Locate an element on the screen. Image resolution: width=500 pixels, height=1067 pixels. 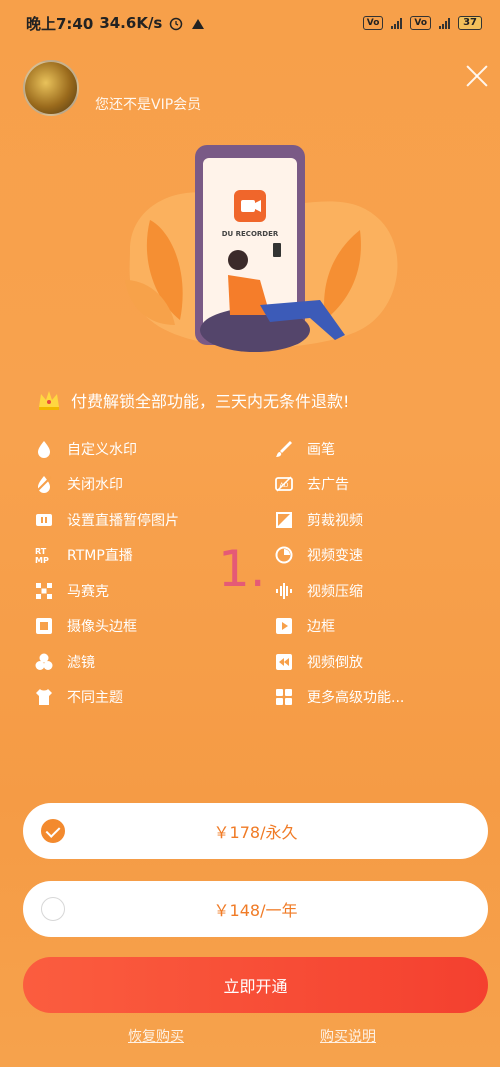
avatar is located at coordinates (51, 88).